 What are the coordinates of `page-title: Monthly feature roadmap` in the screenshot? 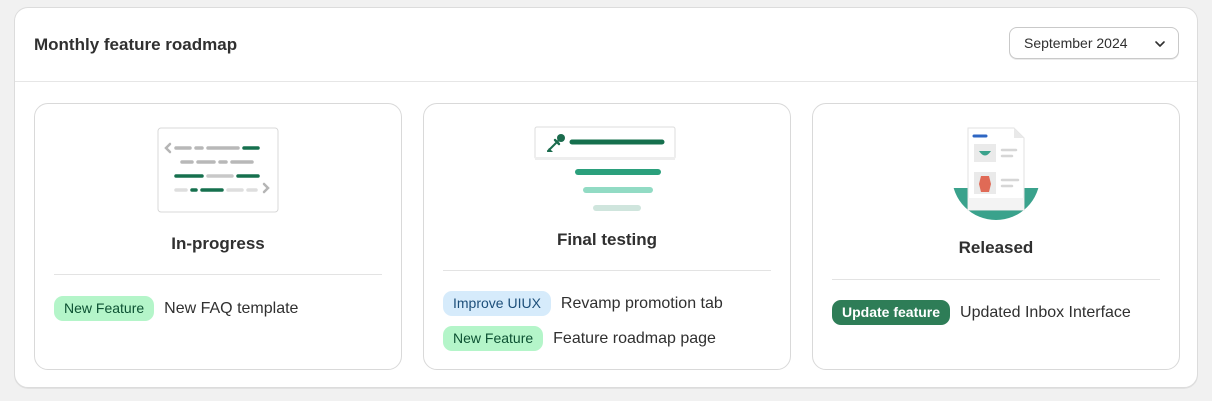 It's located at (136, 44).